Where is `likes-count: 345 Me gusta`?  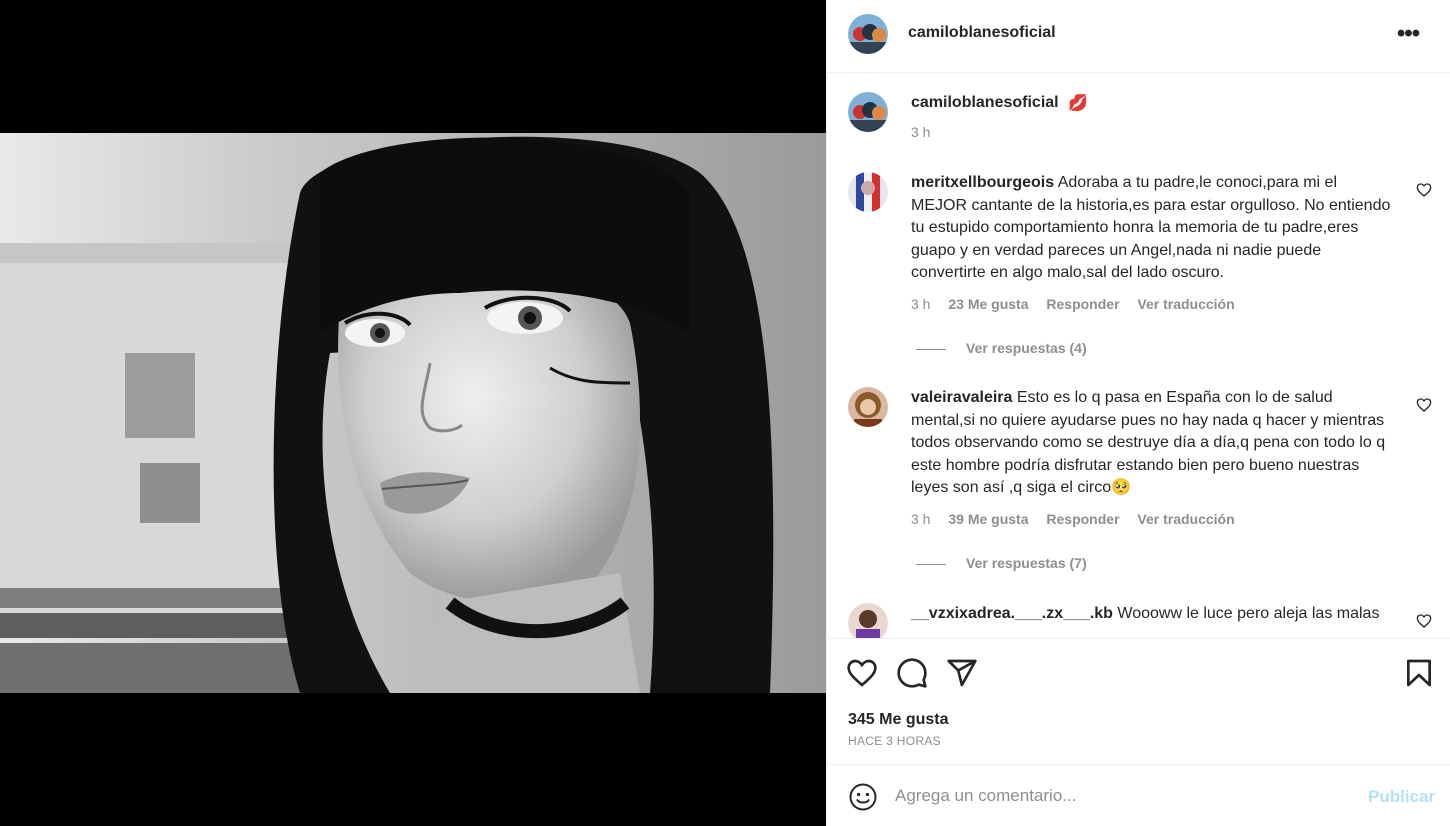
likes-count: 345 Me gusta is located at coordinates (898, 720).